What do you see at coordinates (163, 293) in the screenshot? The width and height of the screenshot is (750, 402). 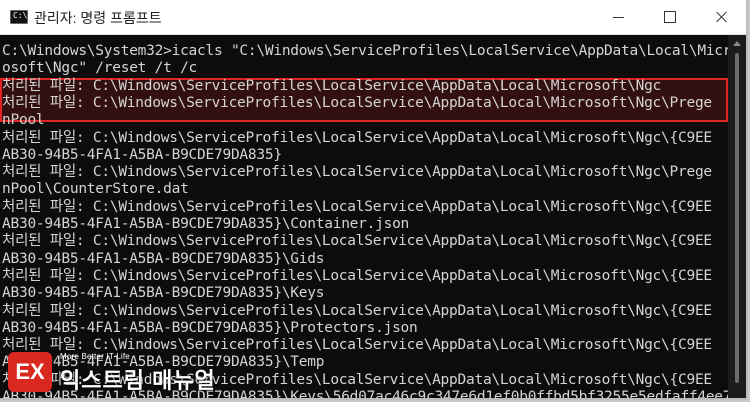 I see `console-line: AB30-94B5-4FA1-A5BA-B9CDE79DA835}\Keys` at bounding box center [163, 293].